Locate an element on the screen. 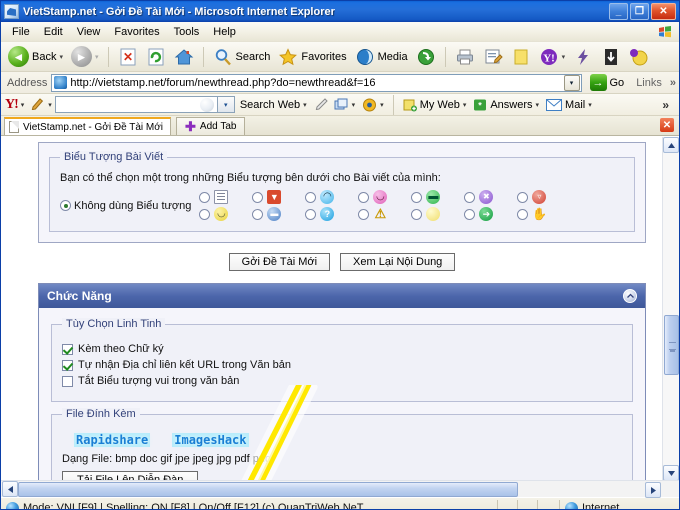  edit-button is located at coordinates (493, 57).